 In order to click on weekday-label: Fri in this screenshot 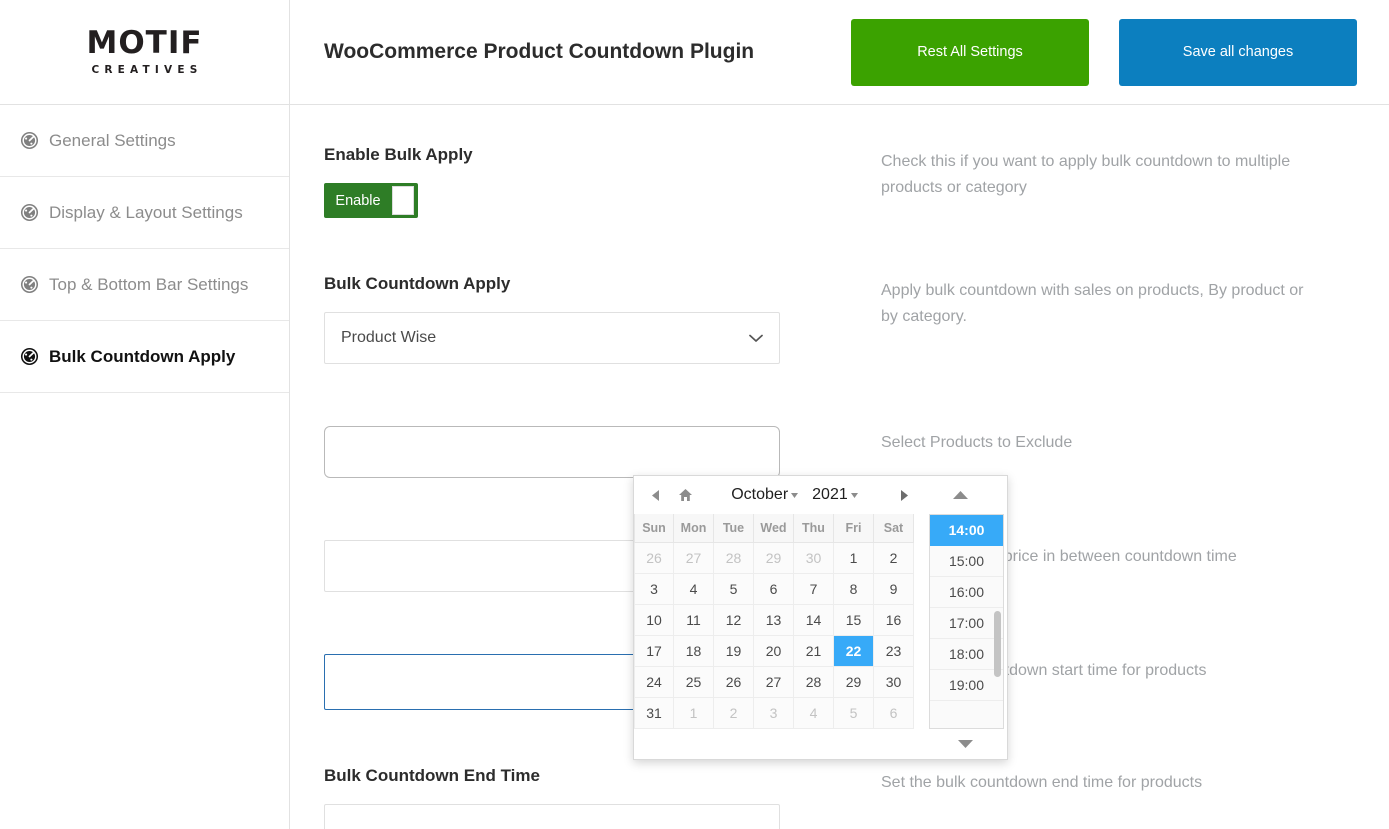, I will do `click(854, 528)`.